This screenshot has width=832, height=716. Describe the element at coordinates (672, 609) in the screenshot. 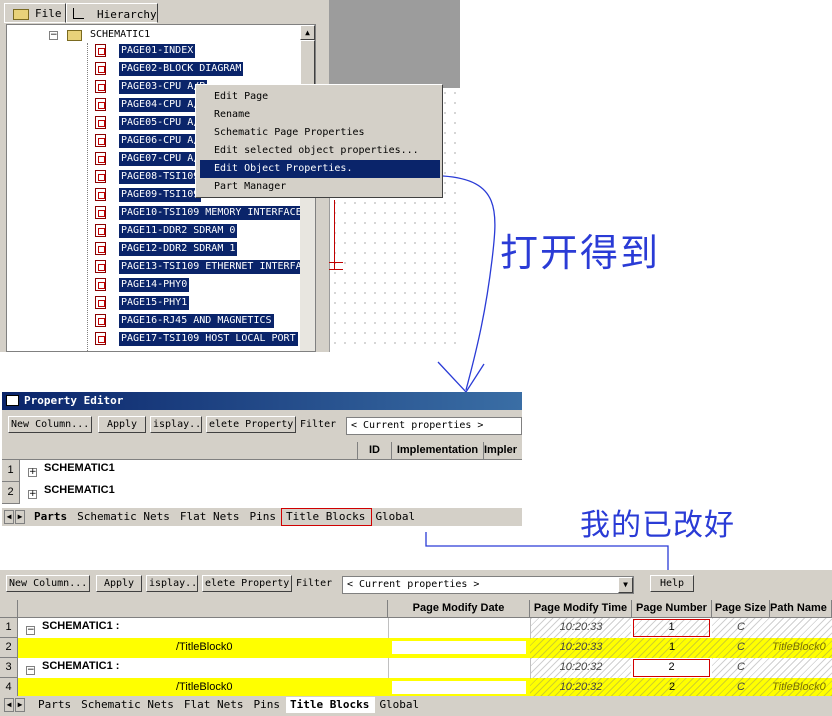

I see `column-header-page-number: Page Number` at that location.